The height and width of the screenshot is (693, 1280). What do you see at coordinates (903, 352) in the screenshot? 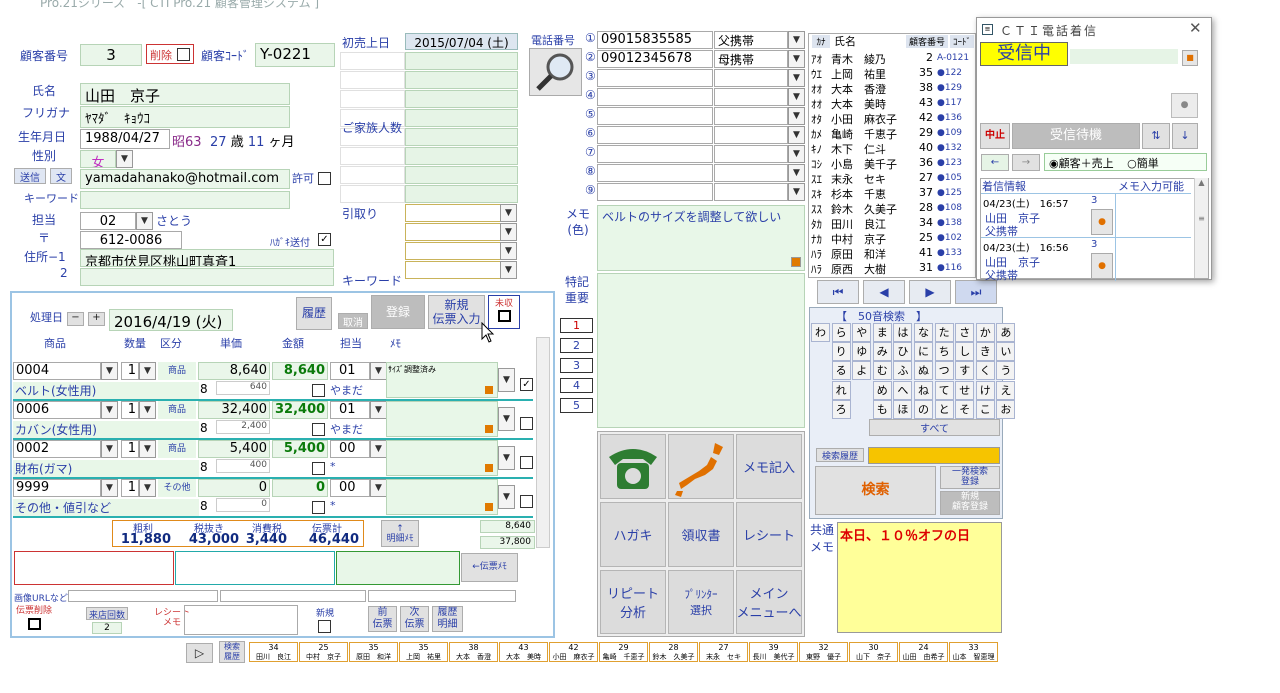
I see `kana-key: ひ` at bounding box center [903, 352].